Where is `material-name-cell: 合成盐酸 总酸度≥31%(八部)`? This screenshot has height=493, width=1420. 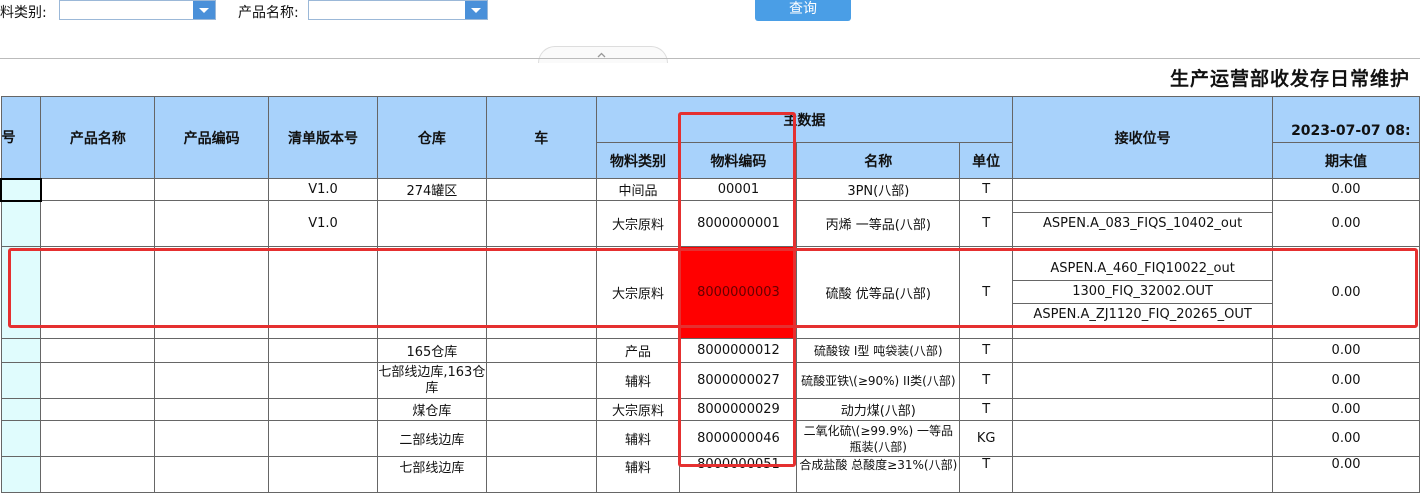
material-name-cell: 合成盐酸 总酸度≥31%(八部) is located at coordinates (878, 474).